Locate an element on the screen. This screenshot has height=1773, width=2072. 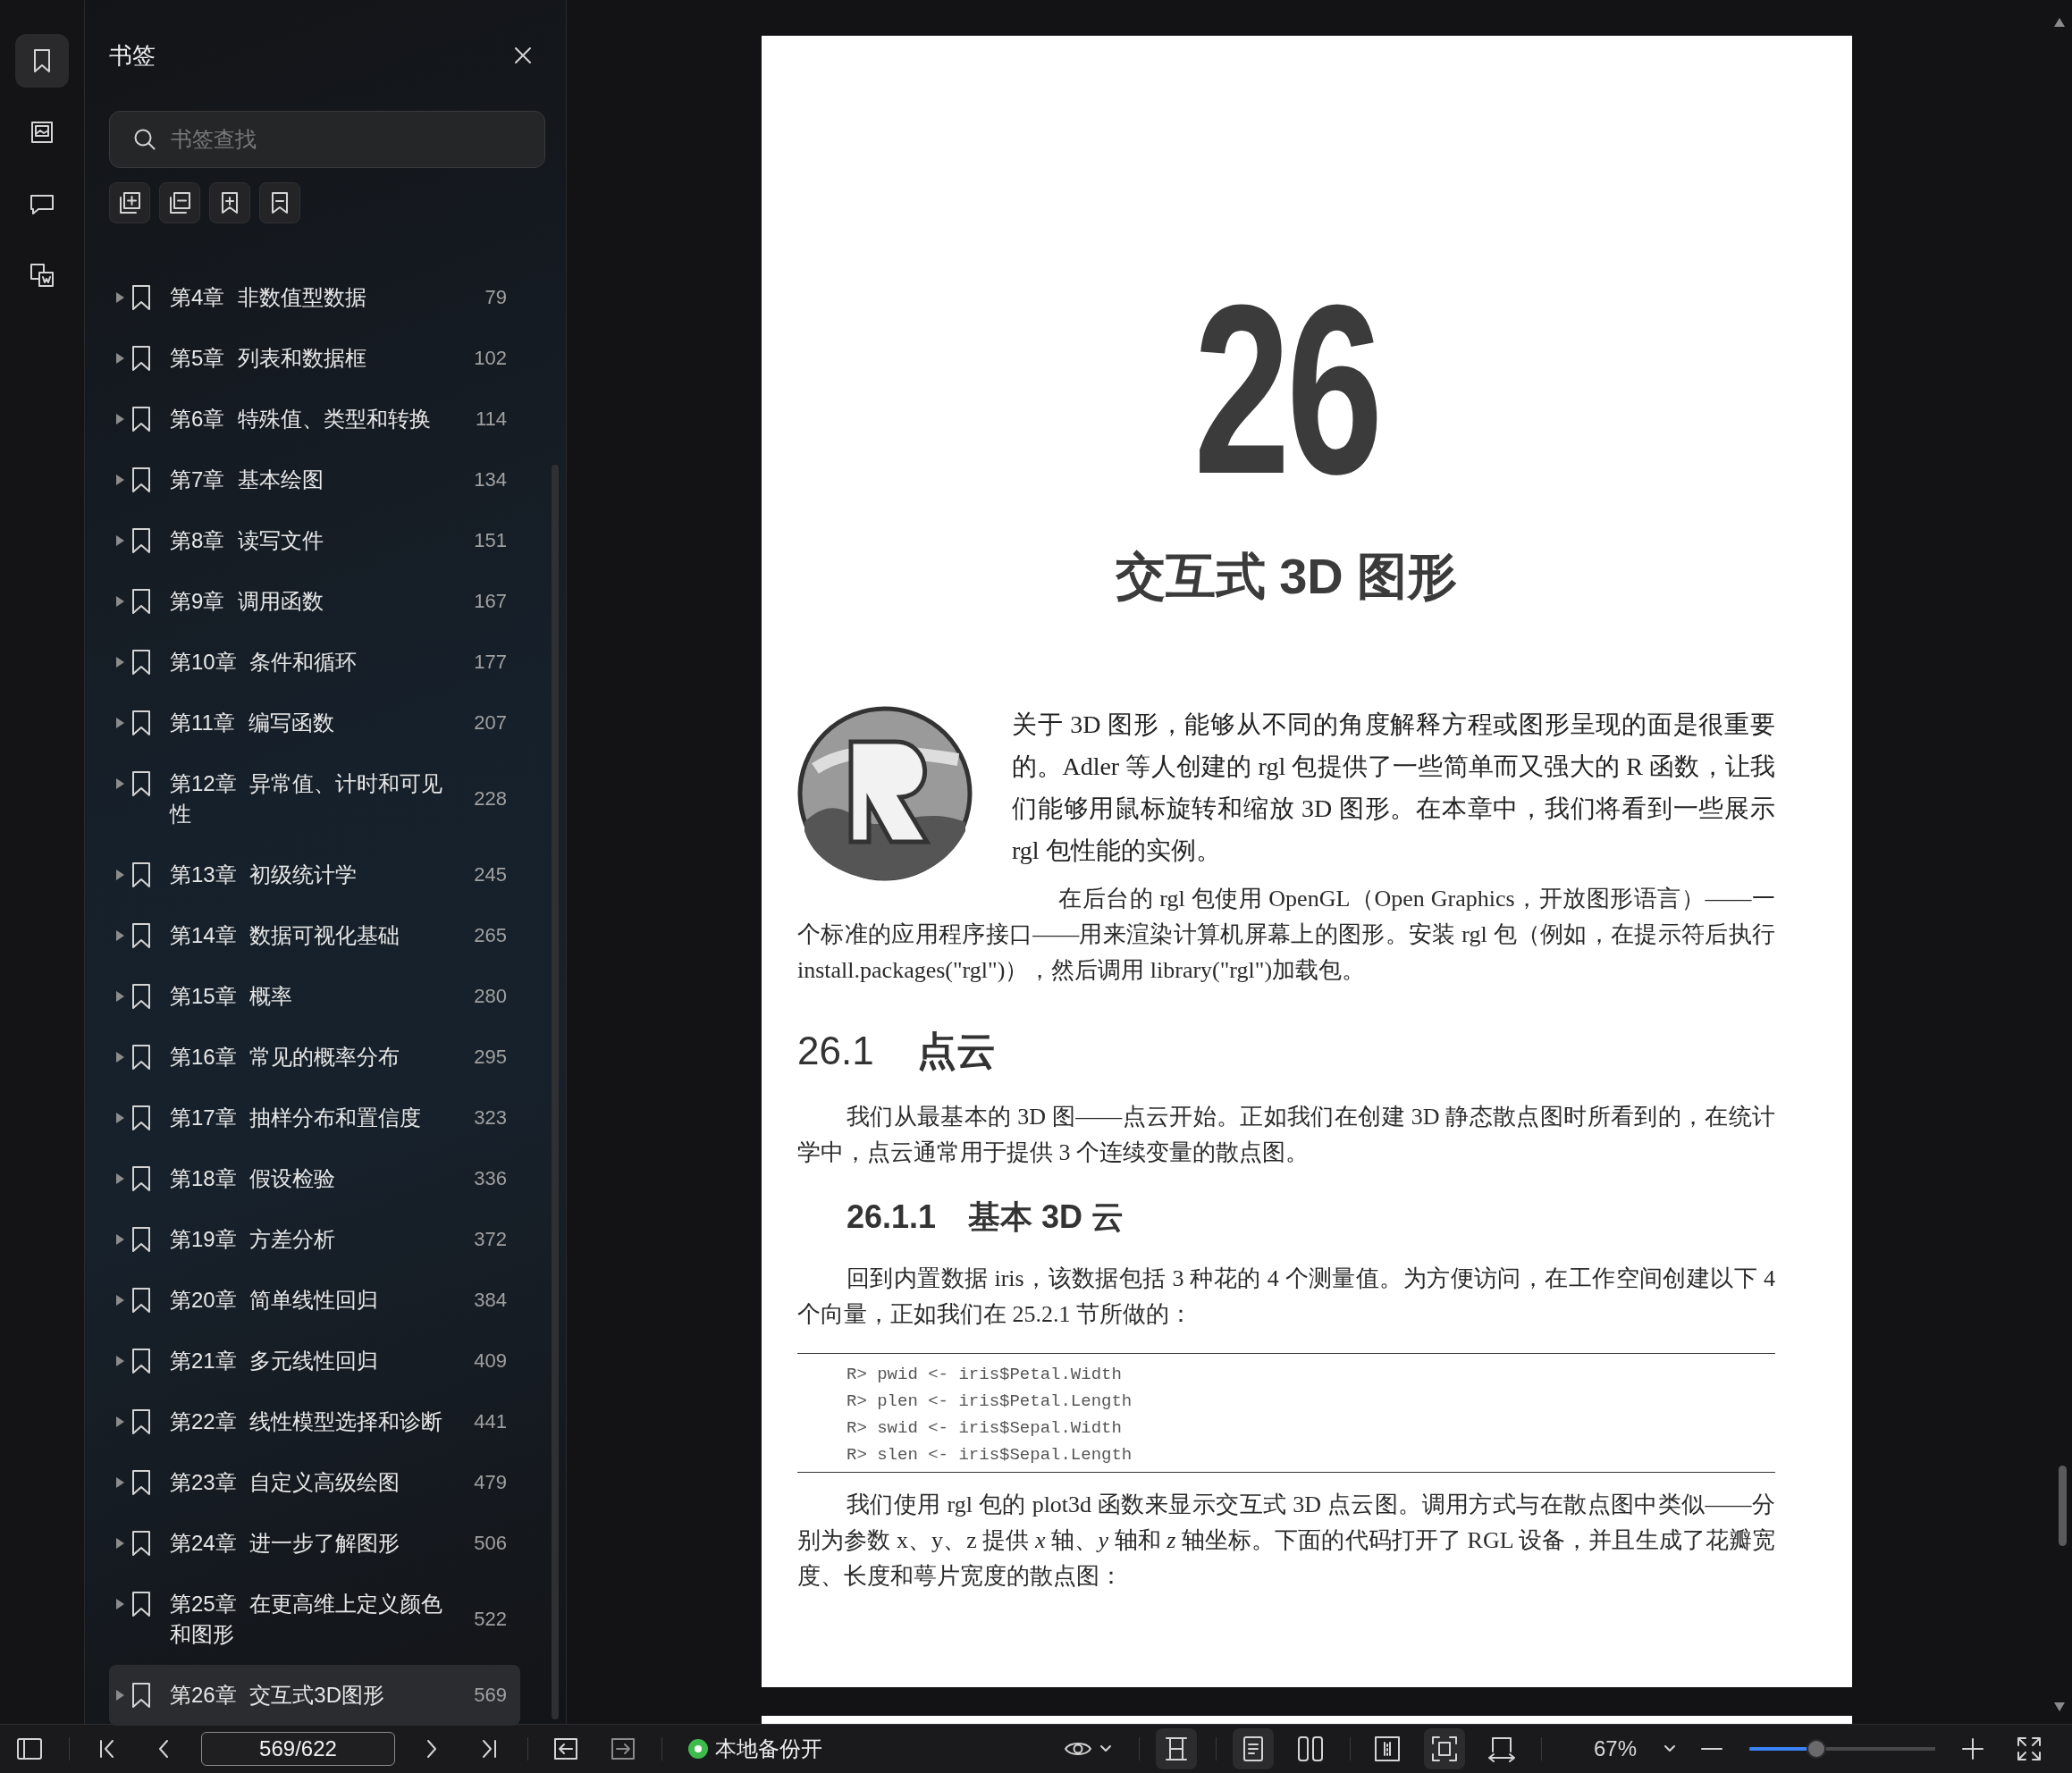
bookmark-label: 第19章 方差分析 is located at coordinates (254, 1239).